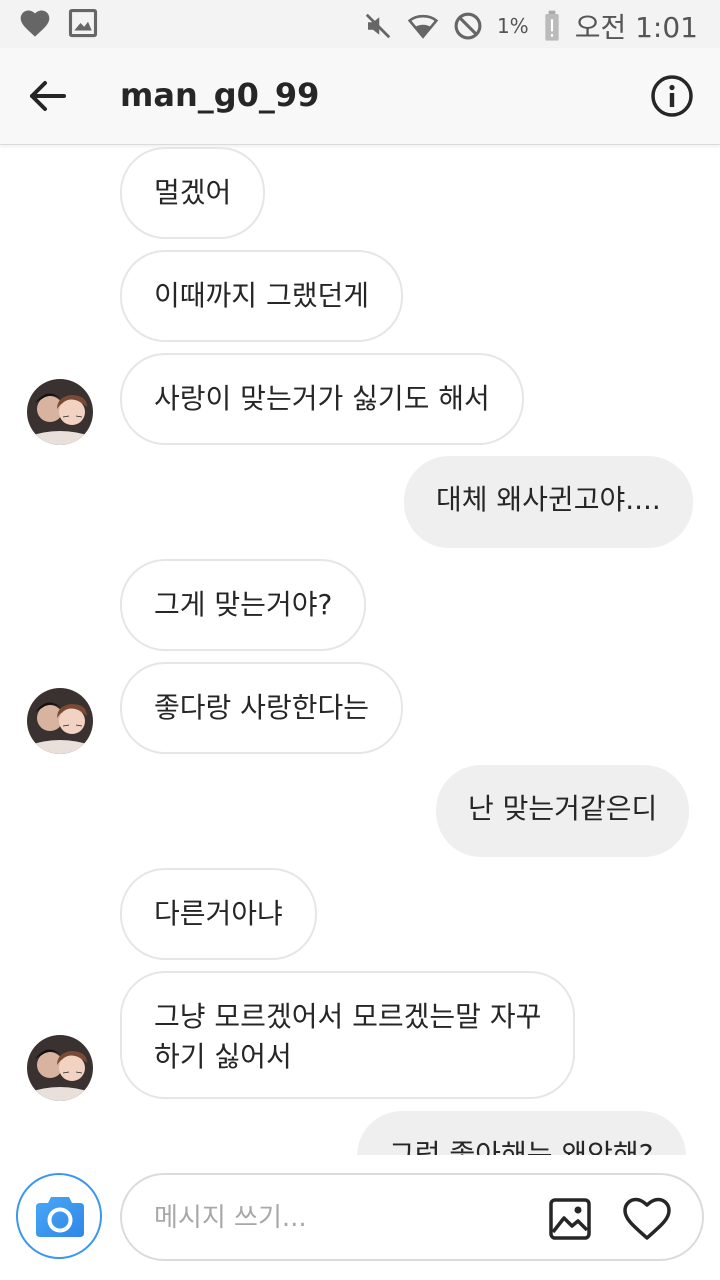 This screenshot has height=1280, width=720. What do you see at coordinates (468, 26) in the screenshot?
I see `no-disturb-icon` at bounding box center [468, 26].